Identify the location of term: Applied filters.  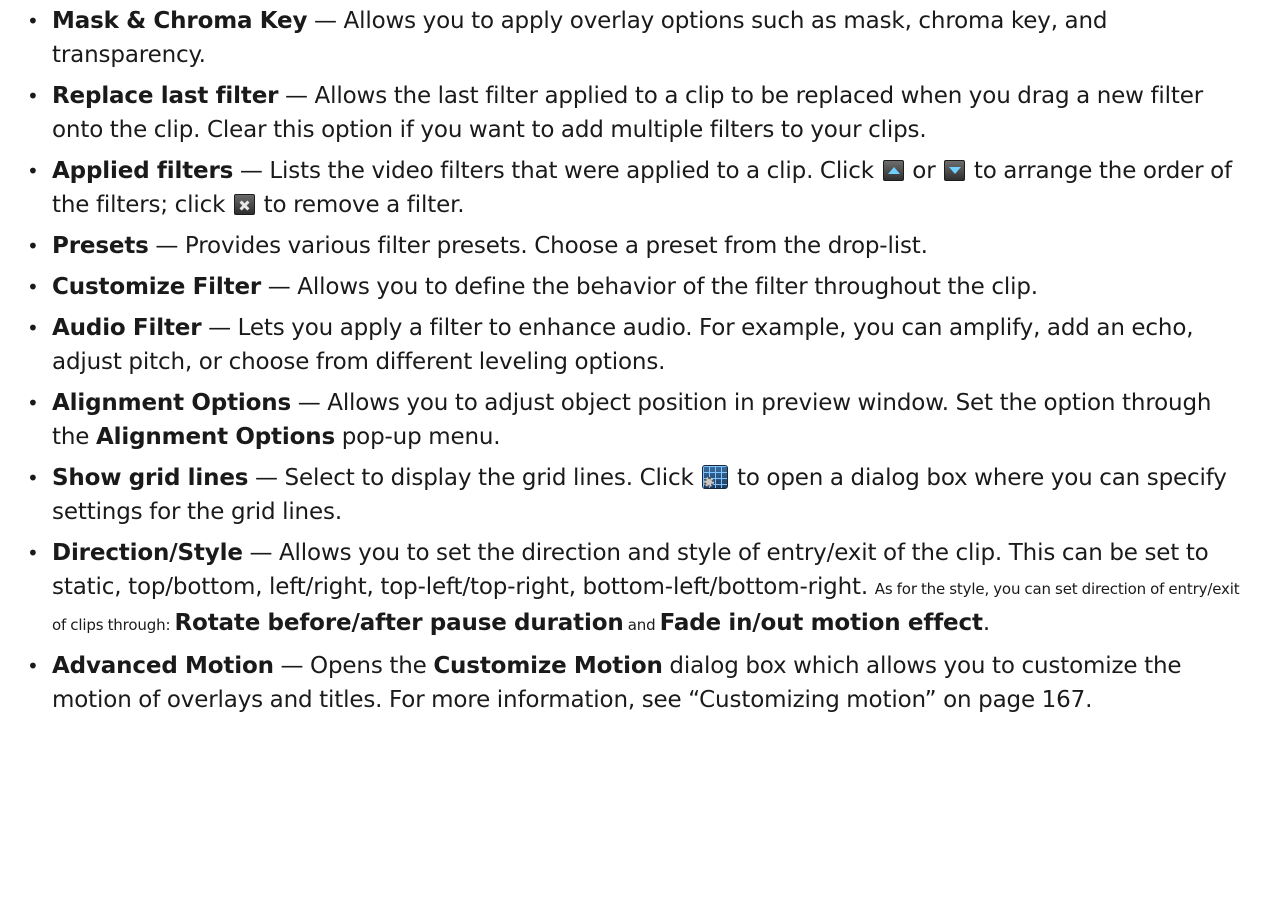
(143, 171).